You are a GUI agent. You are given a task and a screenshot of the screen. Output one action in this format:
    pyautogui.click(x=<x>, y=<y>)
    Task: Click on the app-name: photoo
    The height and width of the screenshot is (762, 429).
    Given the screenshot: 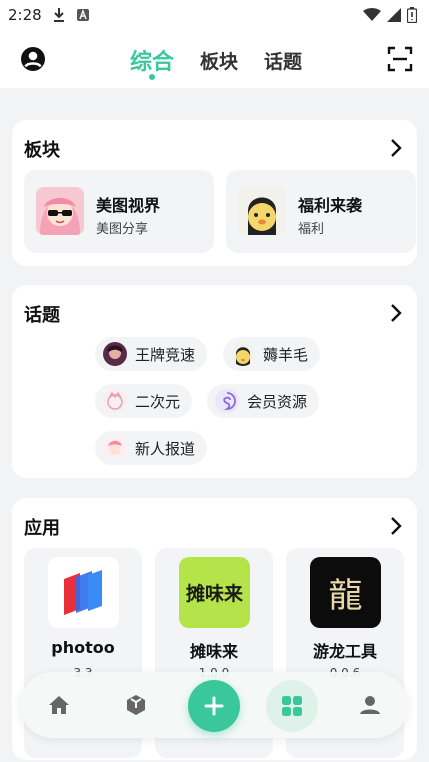 What is the action you would take?
    pyautogui.click(x=83, y=647)
    